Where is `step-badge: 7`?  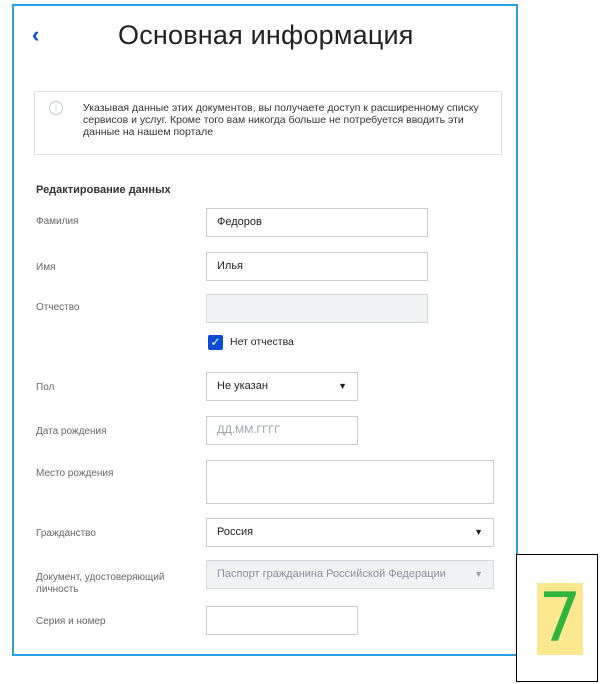
step-badge: 7 is located at coordinates (557, 618).